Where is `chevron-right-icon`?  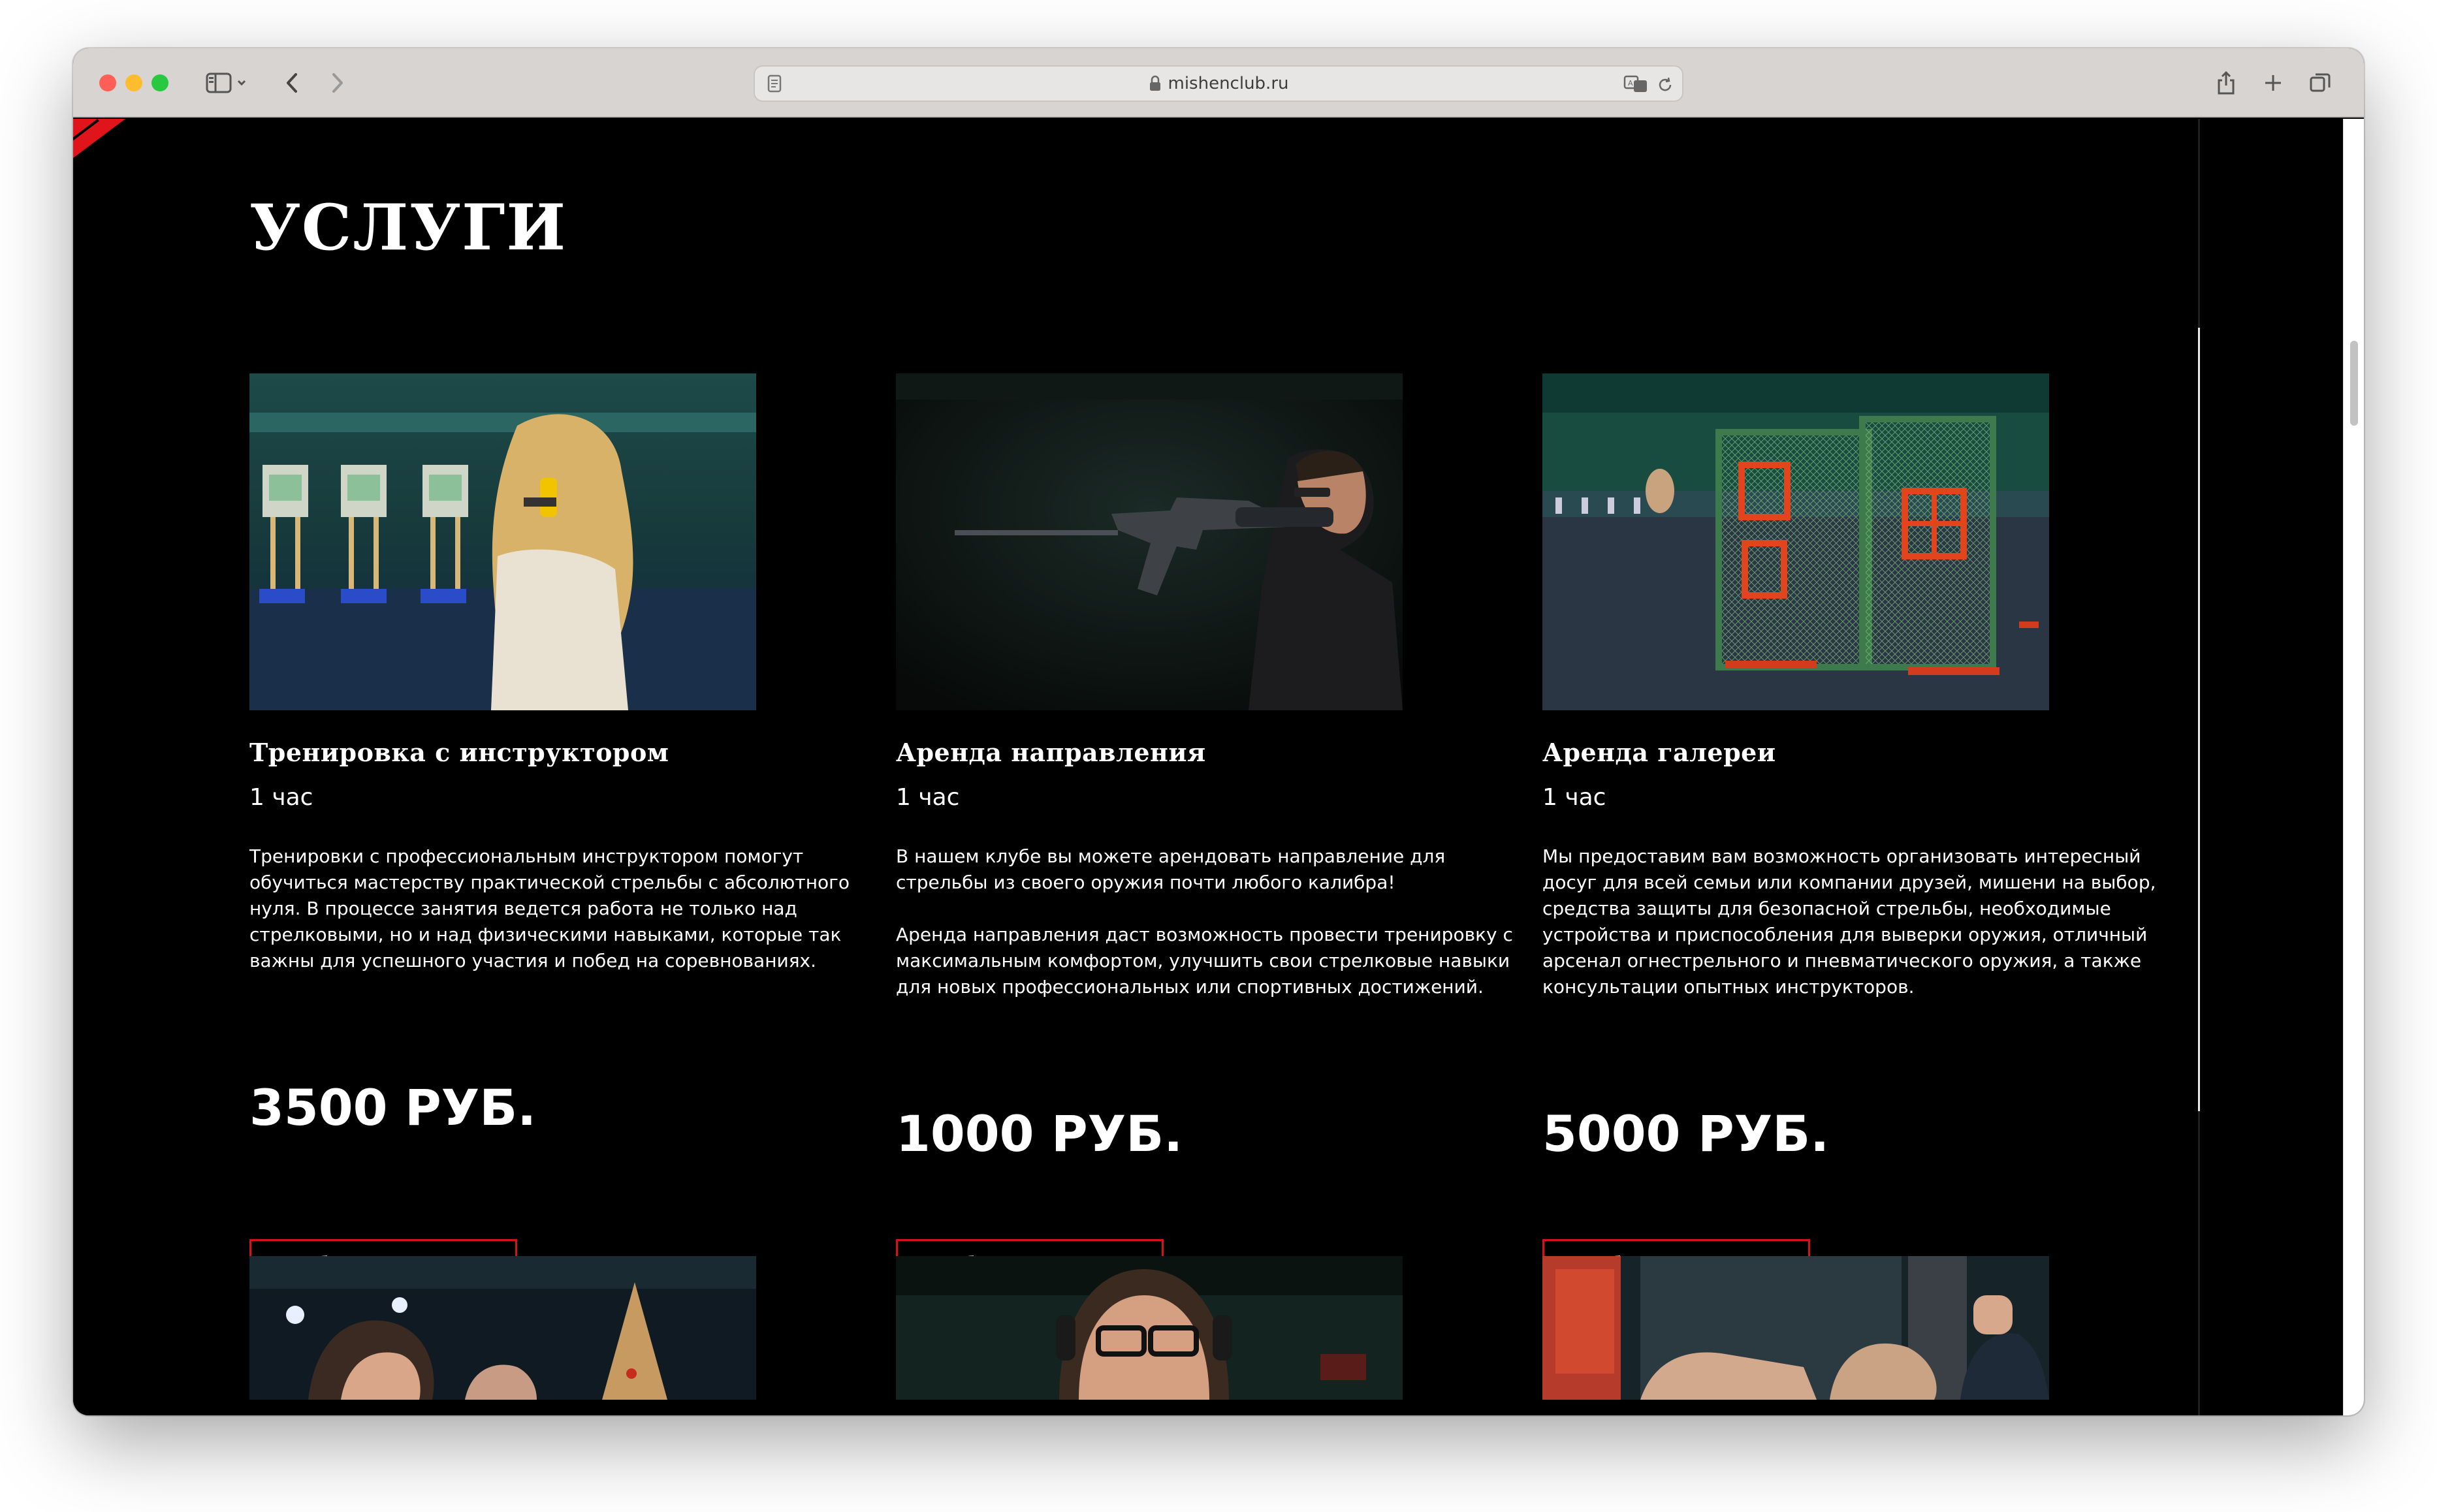 chevron-right-icon is located at coordinates (338, 83).